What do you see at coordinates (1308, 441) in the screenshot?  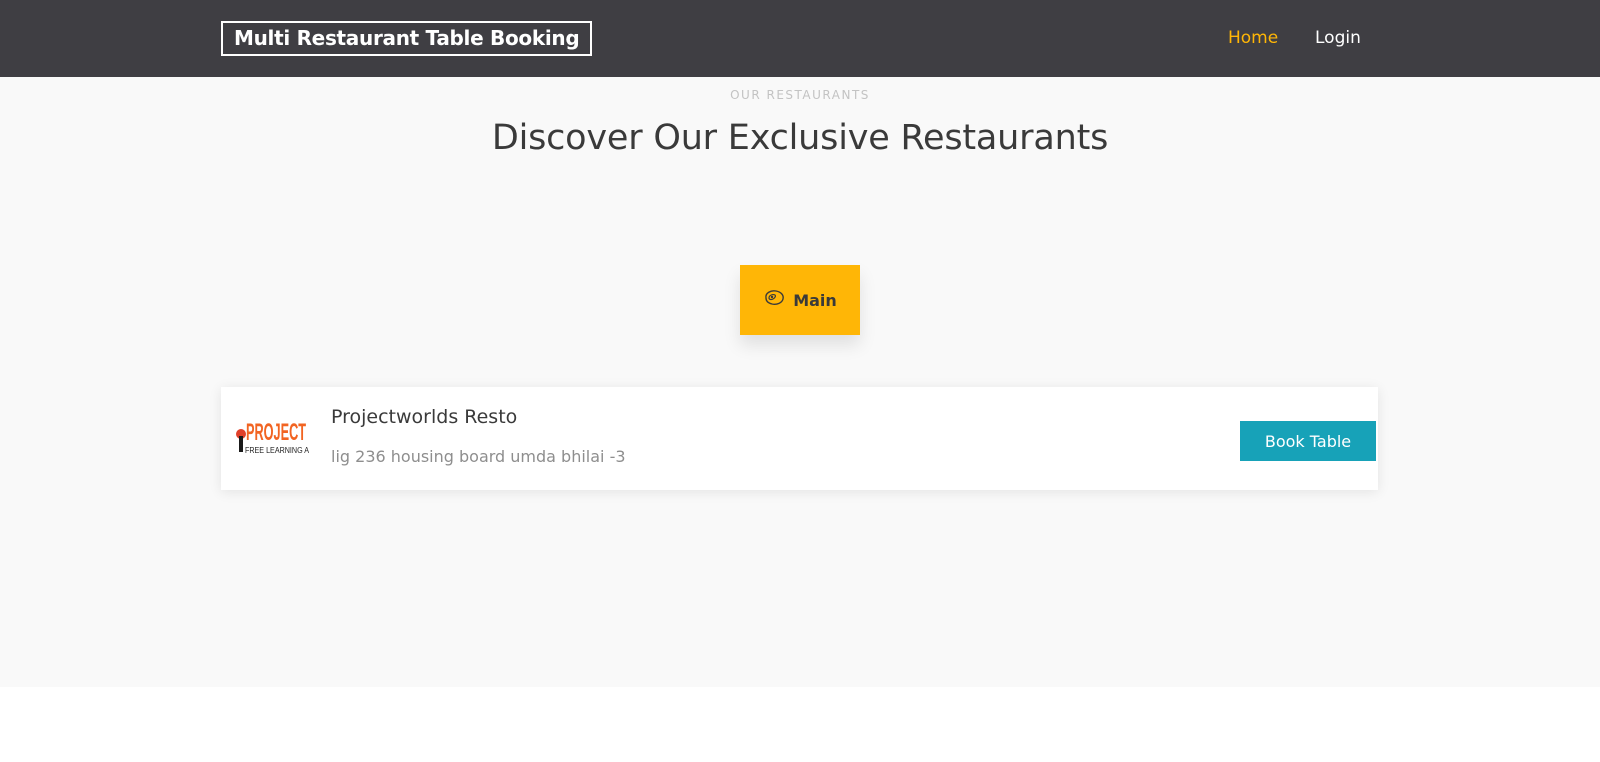 I see `book-table-button: Book Table` at bounding box center [1308, 441].